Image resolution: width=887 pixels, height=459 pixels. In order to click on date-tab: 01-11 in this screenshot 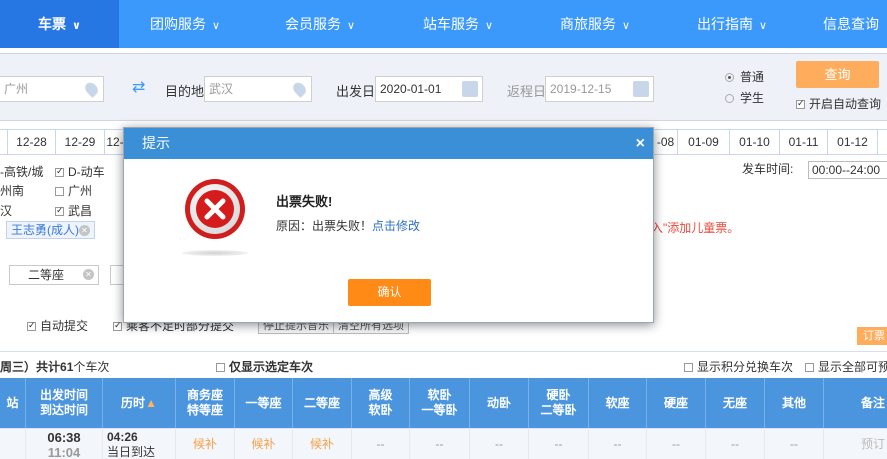, I will do `click(804, 142)`.